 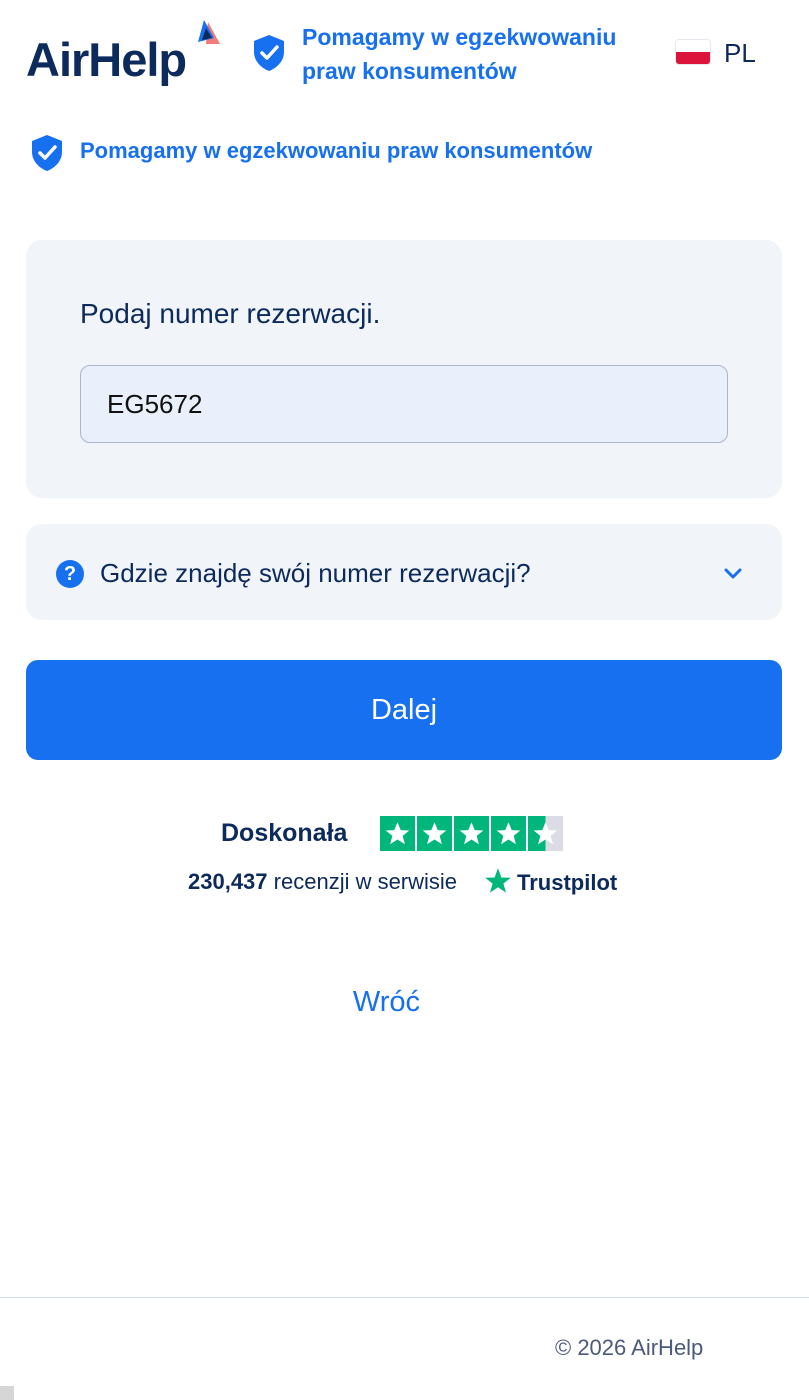 What do you see at coordinates (567, 882) in the screenshot?
I see `trustpilot-brand: Trustpilot` at bounding box center [567, 882].